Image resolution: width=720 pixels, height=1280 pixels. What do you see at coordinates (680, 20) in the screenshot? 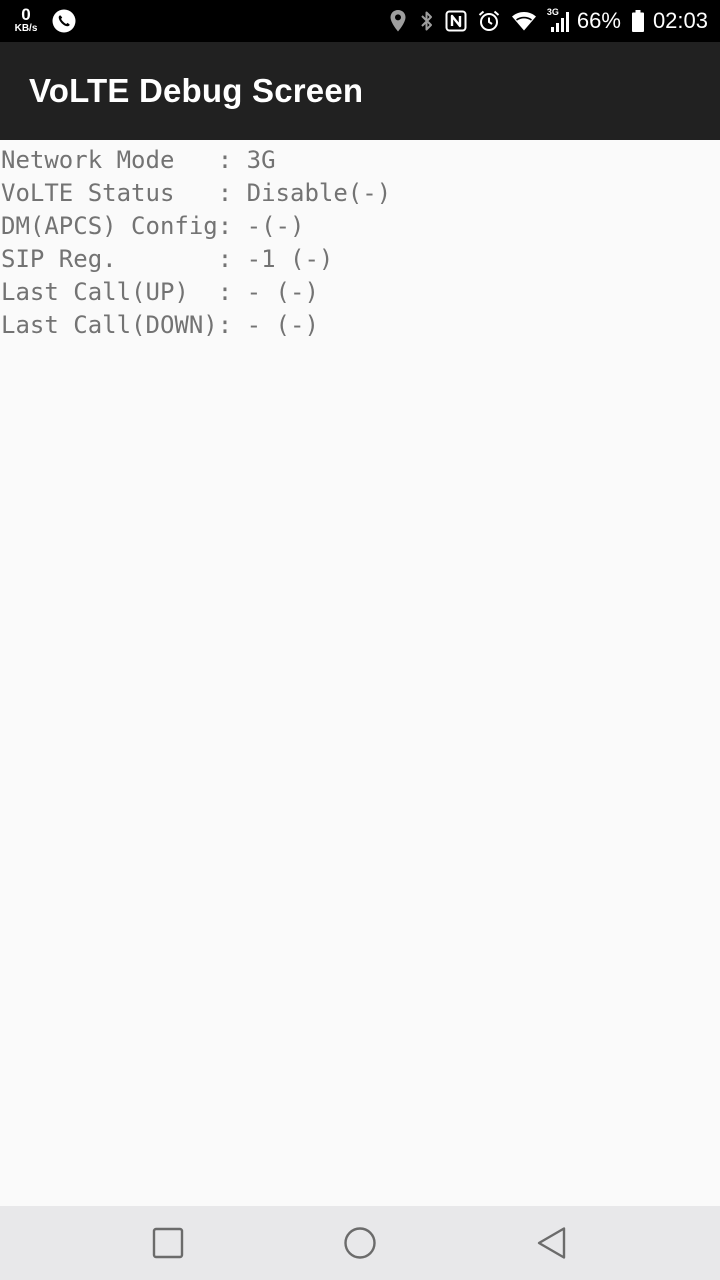
I see `clock: 02:03` at bounding box center [680, 20].